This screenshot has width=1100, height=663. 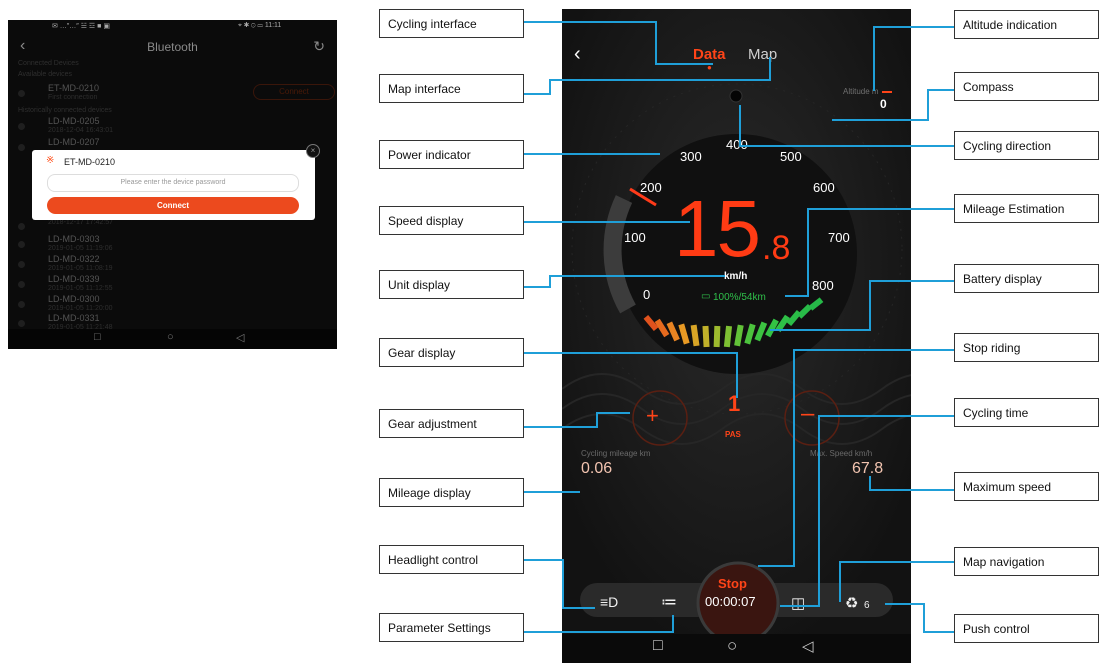 I want to click on annotation-headlight-control: Headlight control, so click(x=451, y=559).